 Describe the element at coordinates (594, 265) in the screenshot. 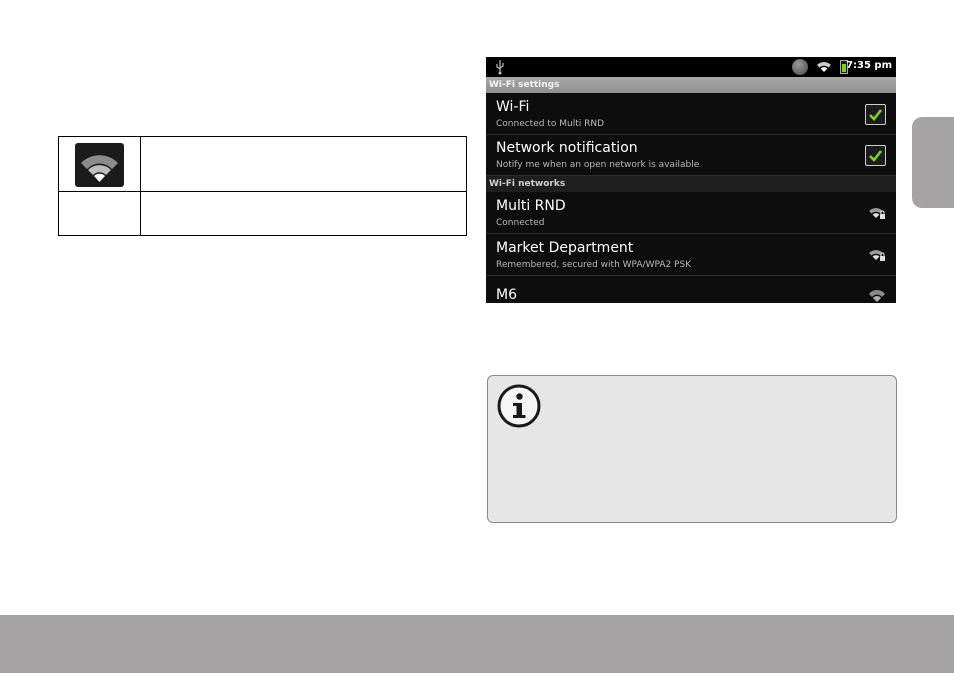

I see `network-status: Remembered, secured with WPA/WPA2 PSK` at that location.